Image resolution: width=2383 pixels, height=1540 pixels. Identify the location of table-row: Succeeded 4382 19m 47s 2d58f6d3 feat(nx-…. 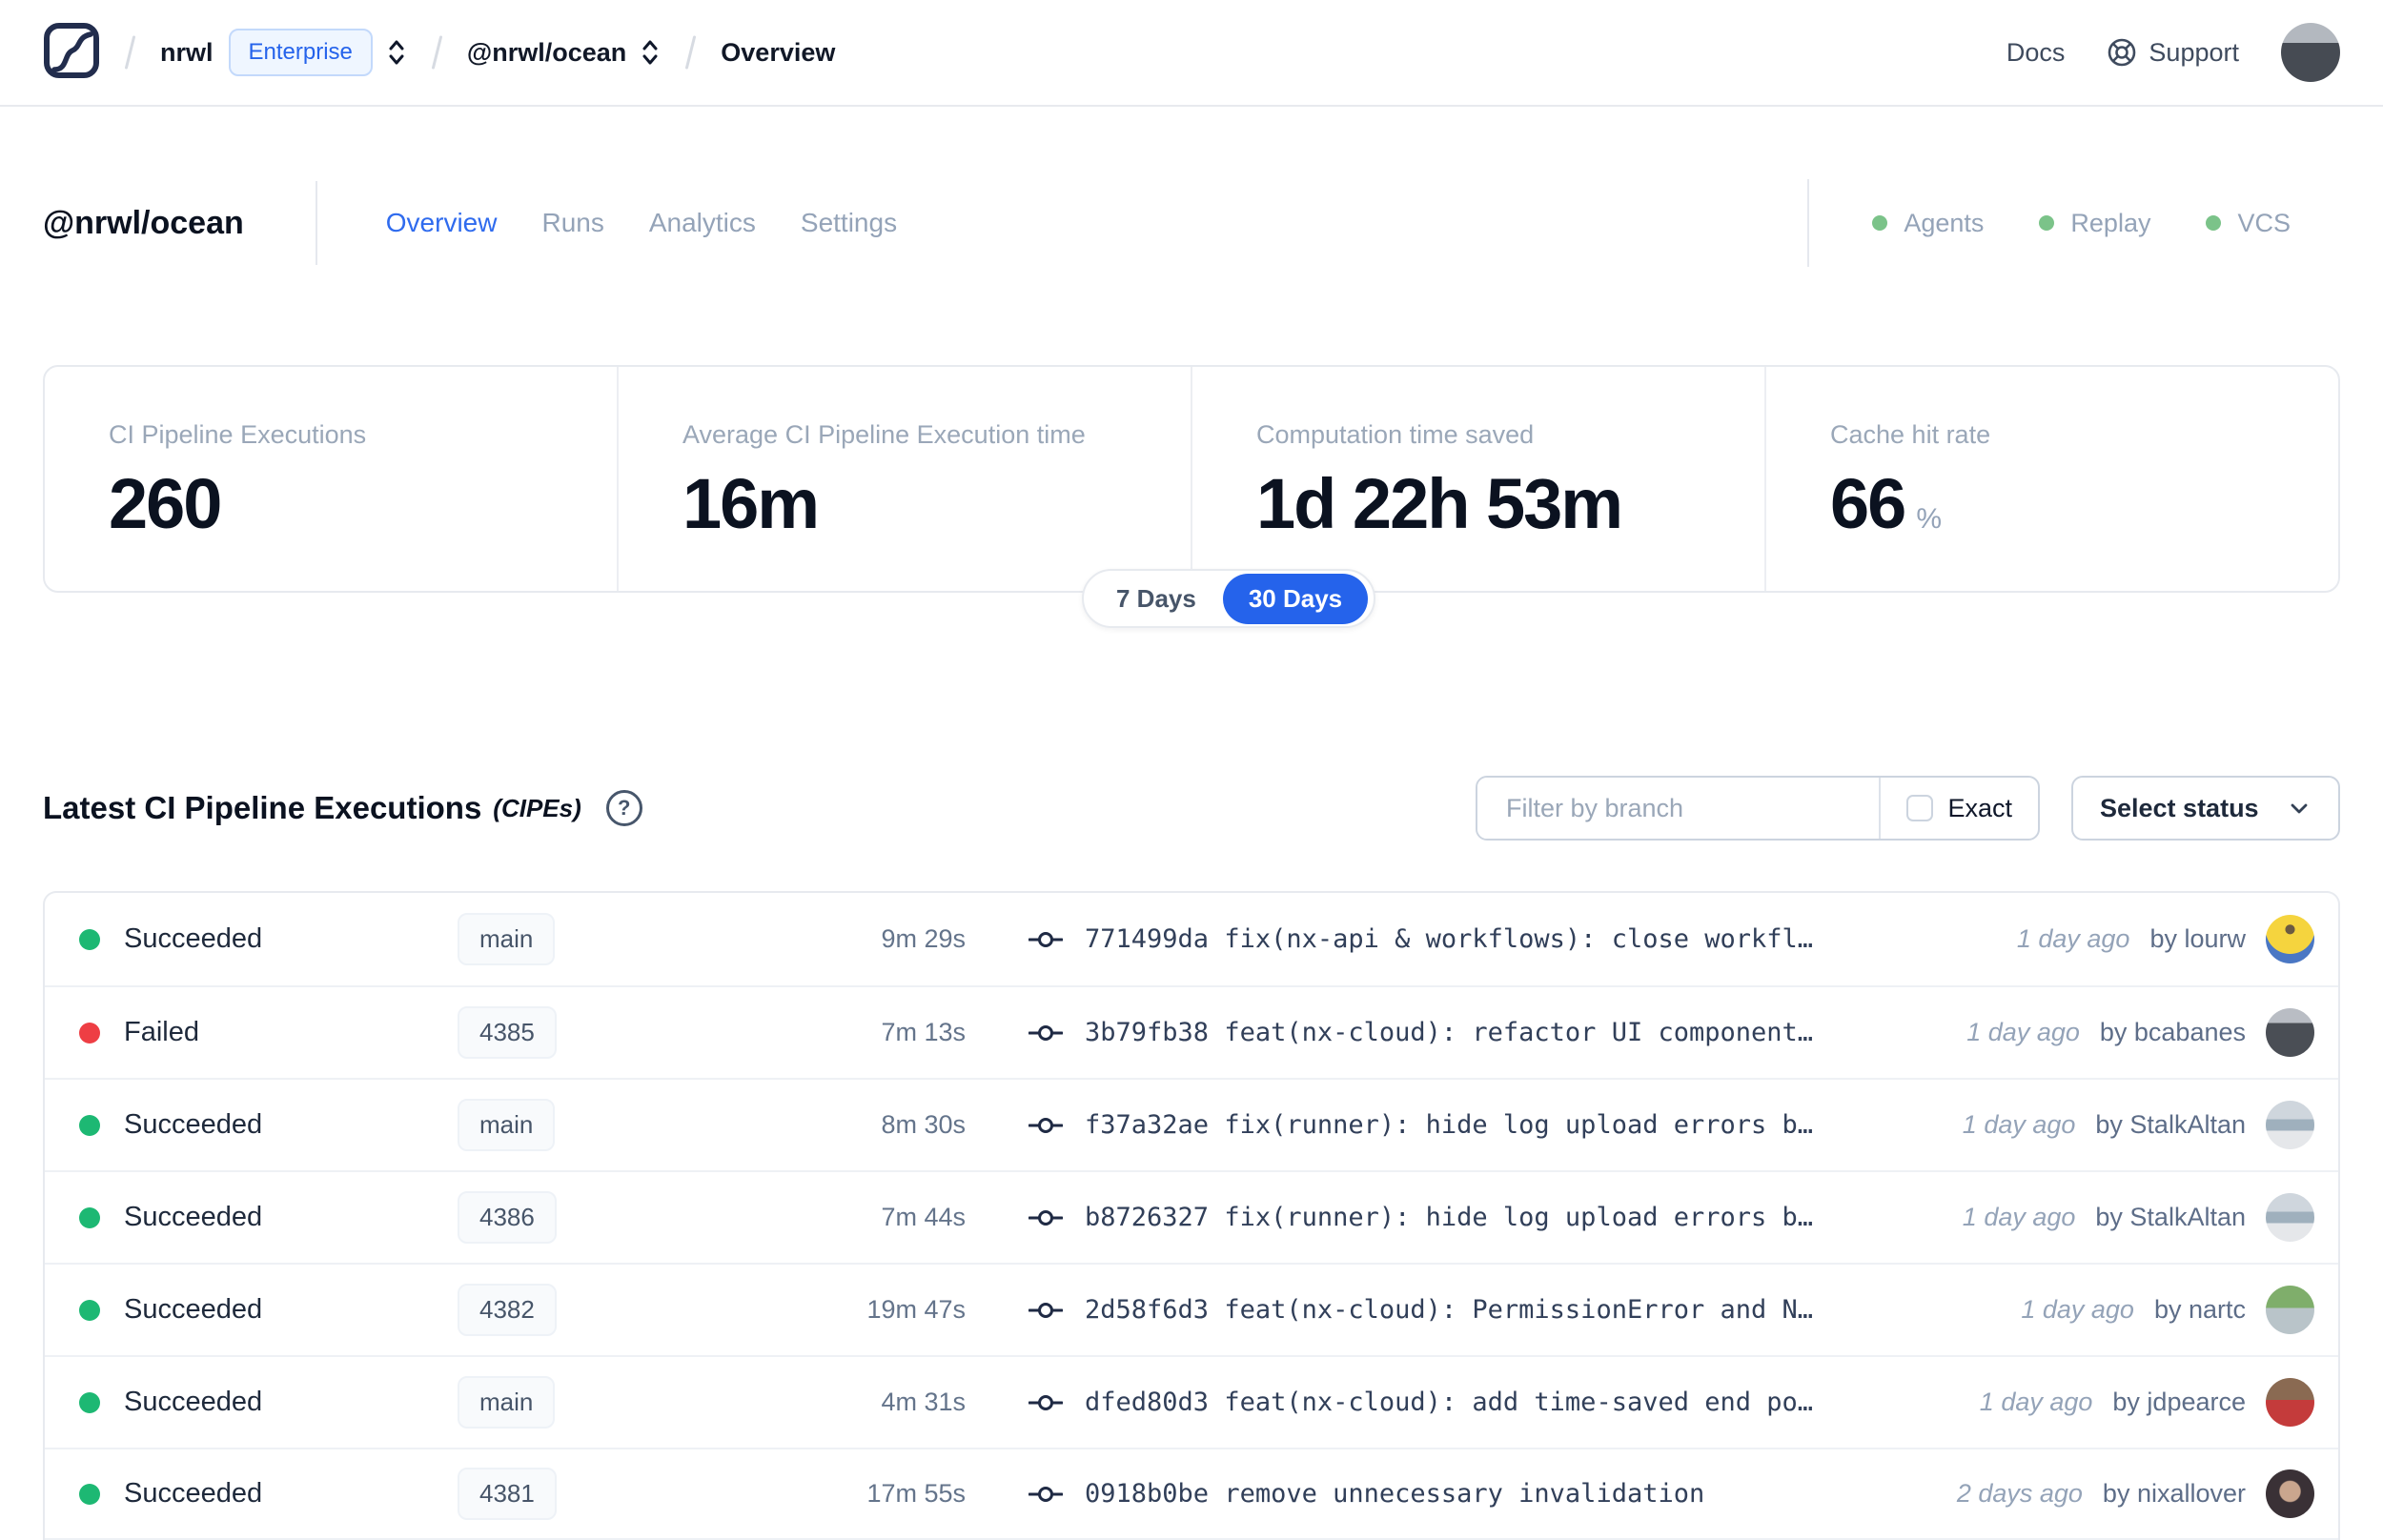
(1191, 1309).